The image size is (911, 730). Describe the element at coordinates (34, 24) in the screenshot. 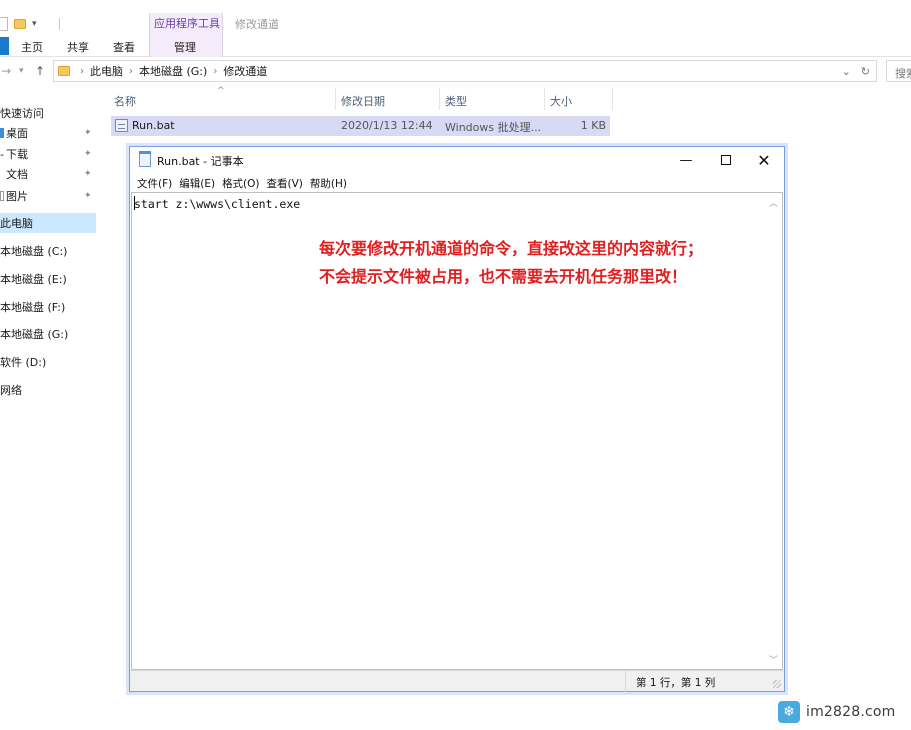

I see `chevron-down-icon: ▾` at that location.